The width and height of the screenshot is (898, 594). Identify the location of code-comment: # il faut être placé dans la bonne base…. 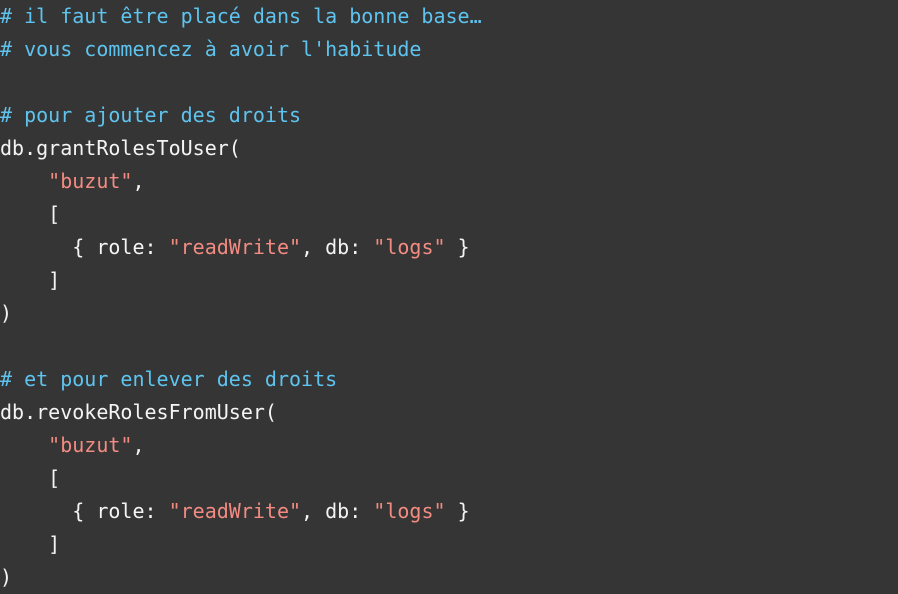
(241, 16).